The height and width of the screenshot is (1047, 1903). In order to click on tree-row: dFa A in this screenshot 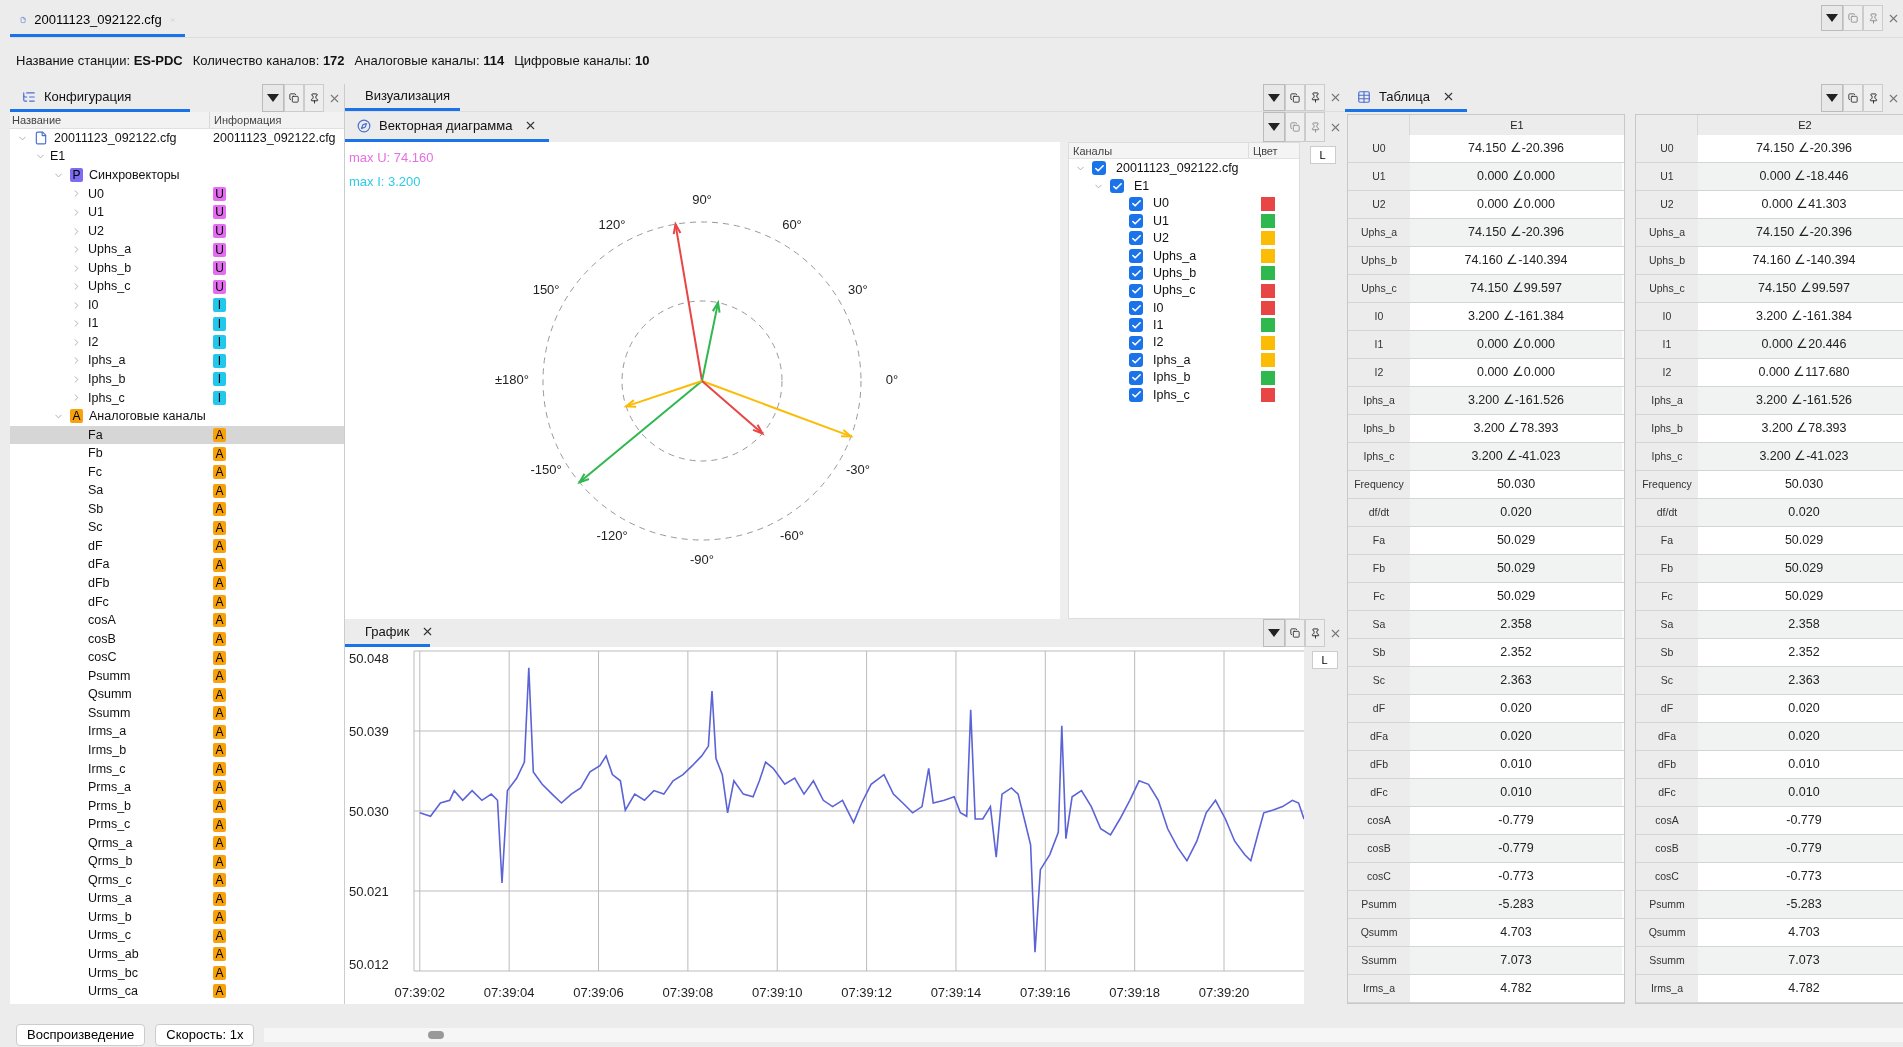, I will do `click(177, 565)`.